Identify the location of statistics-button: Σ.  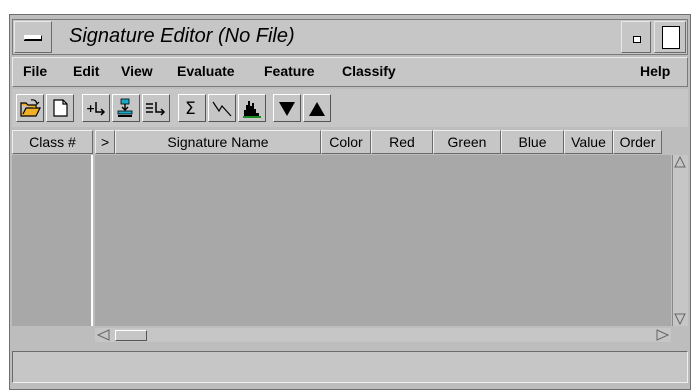
(192, 108).